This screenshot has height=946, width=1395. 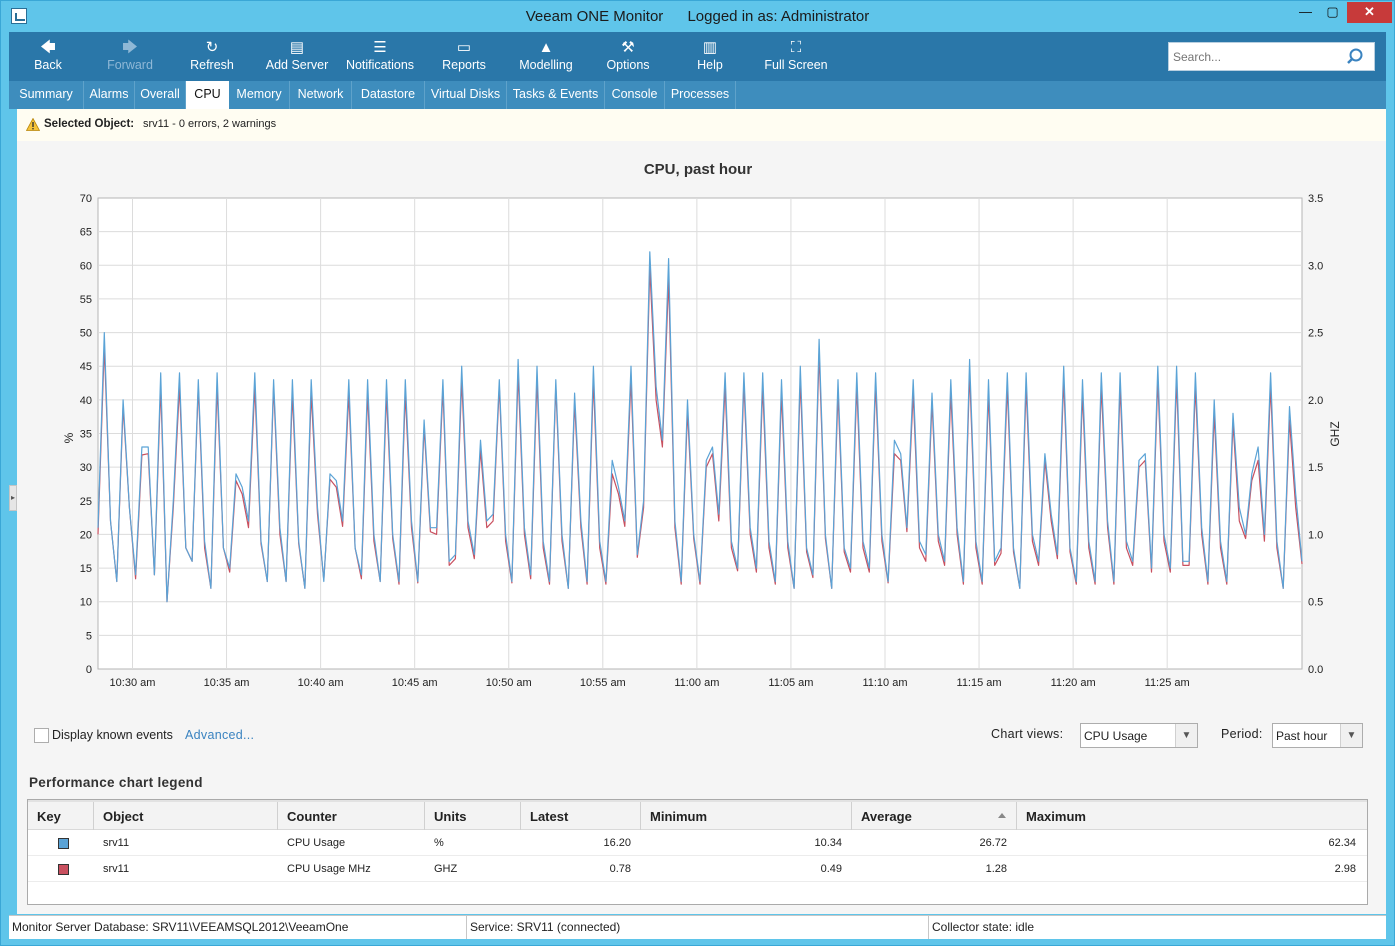 What do you see at coordinates (116, 782) in the screenshot?
I see `legend-title: Performance chart legend` at bounding box center [116, 782].